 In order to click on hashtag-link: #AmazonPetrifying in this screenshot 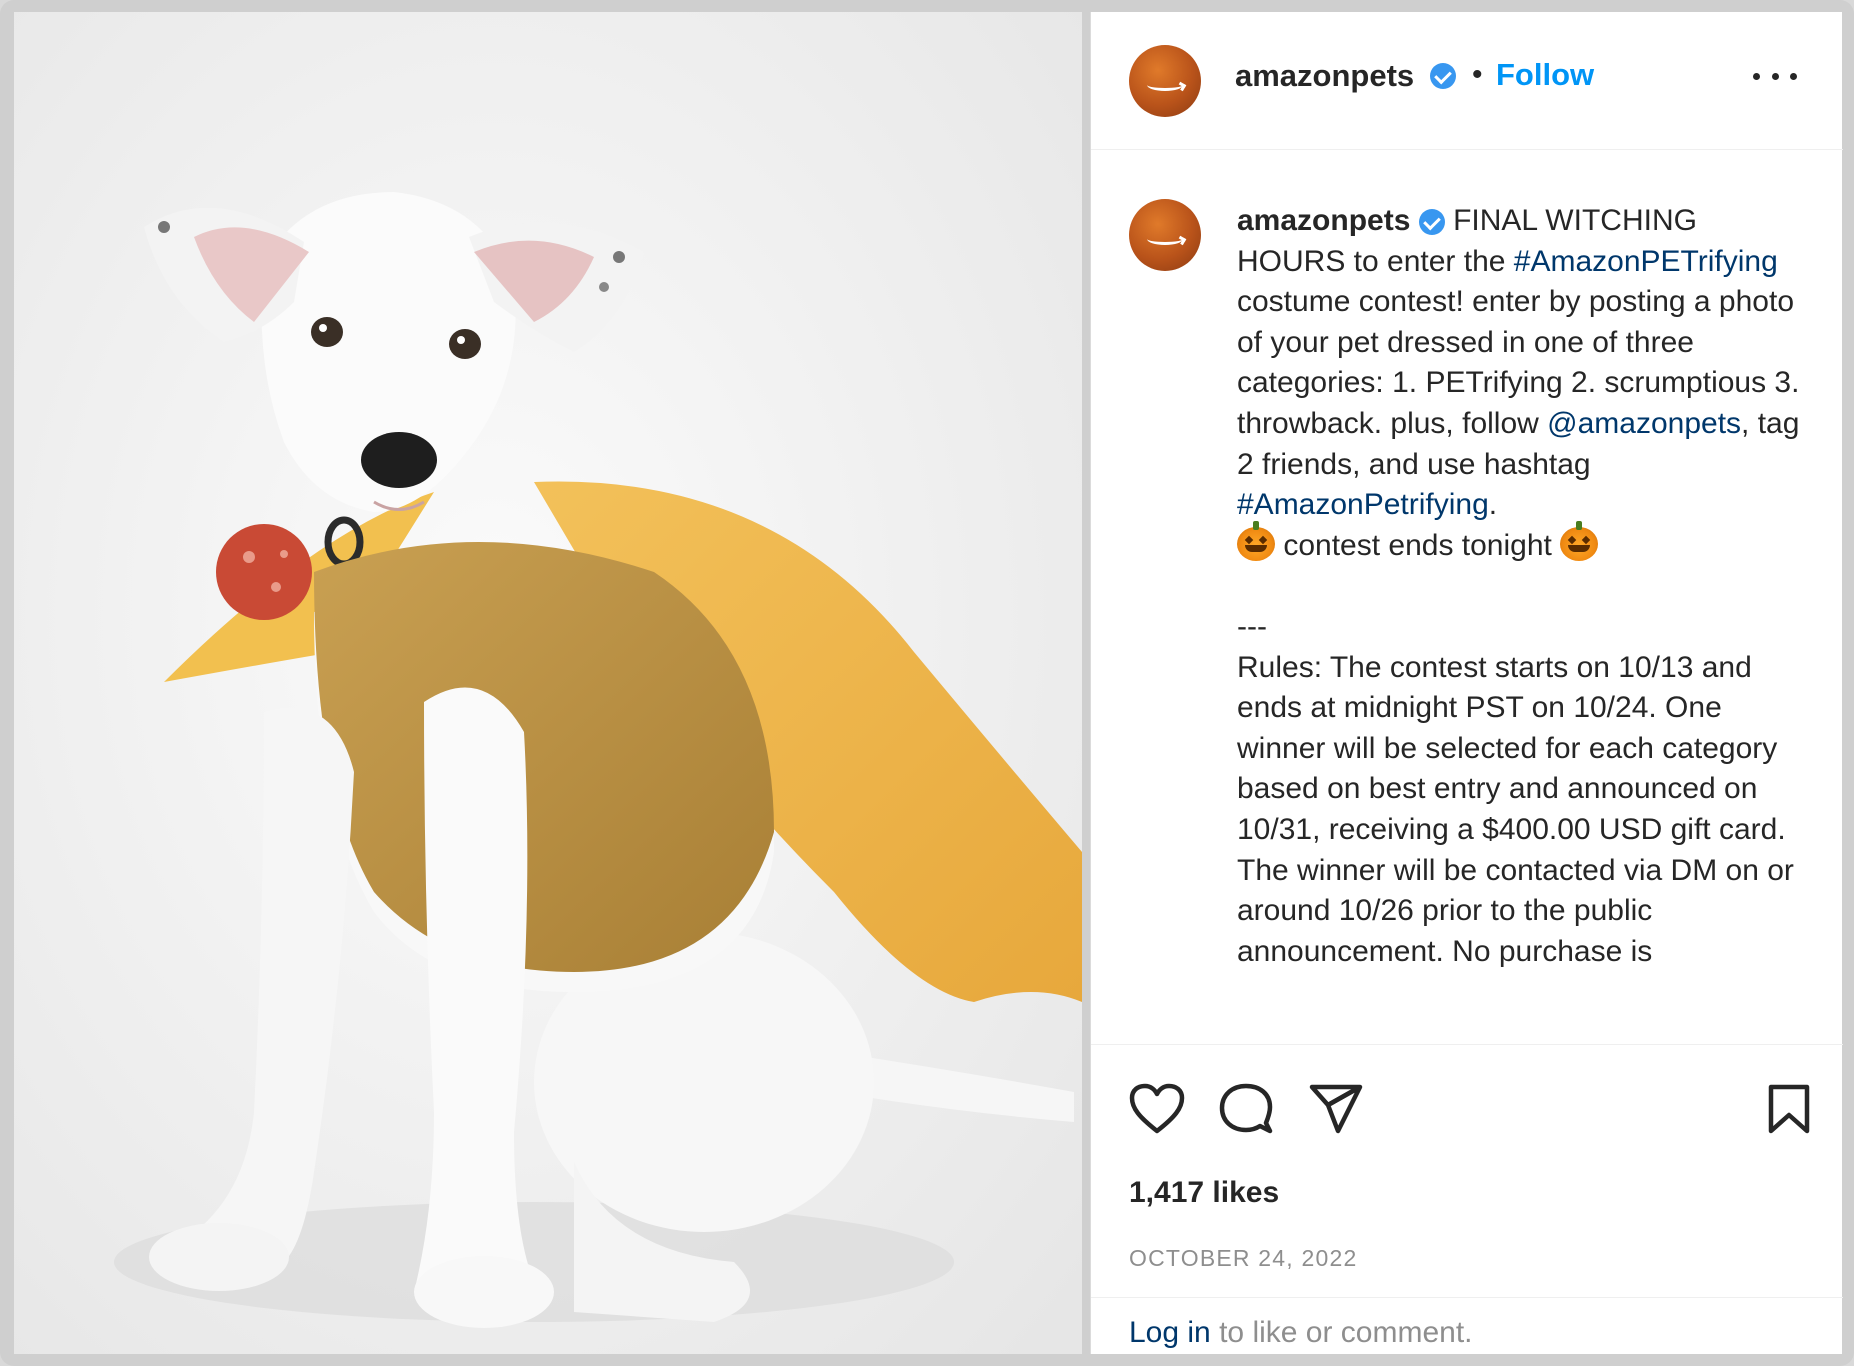, I will do `click(1363, 504)`.